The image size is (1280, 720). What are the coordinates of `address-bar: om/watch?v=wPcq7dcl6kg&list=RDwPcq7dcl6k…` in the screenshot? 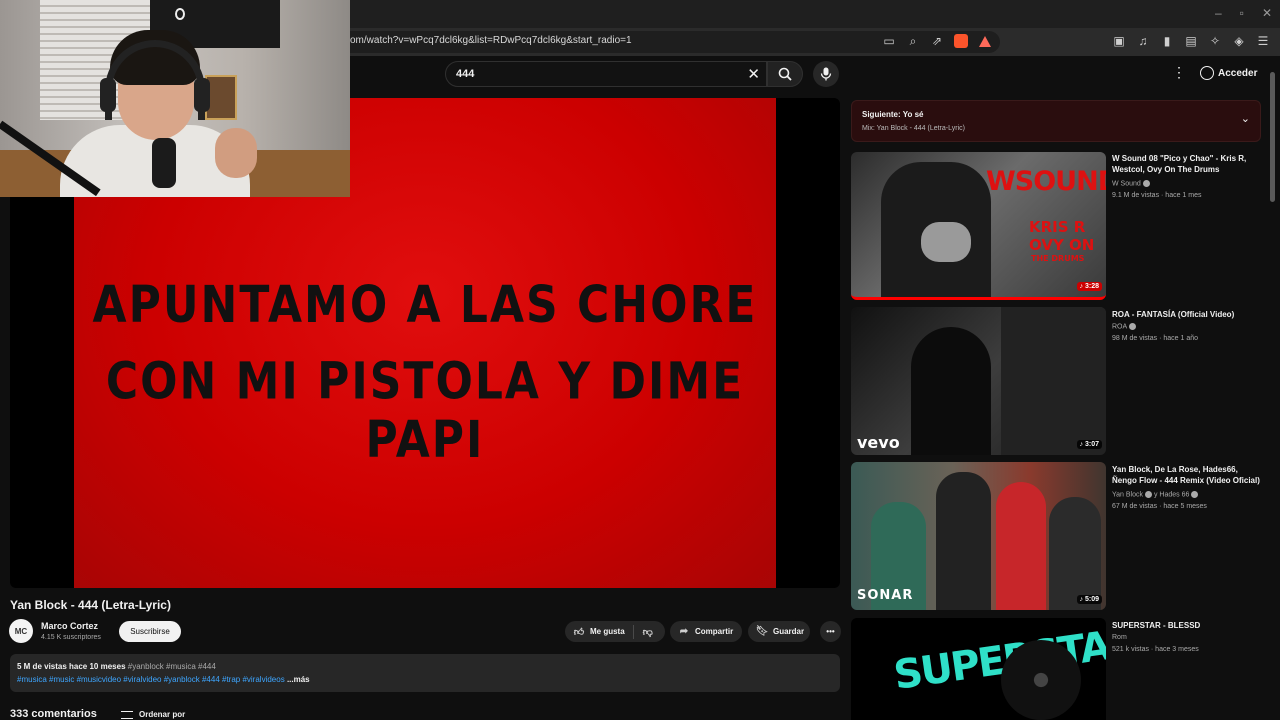 It's located at (670, 42).